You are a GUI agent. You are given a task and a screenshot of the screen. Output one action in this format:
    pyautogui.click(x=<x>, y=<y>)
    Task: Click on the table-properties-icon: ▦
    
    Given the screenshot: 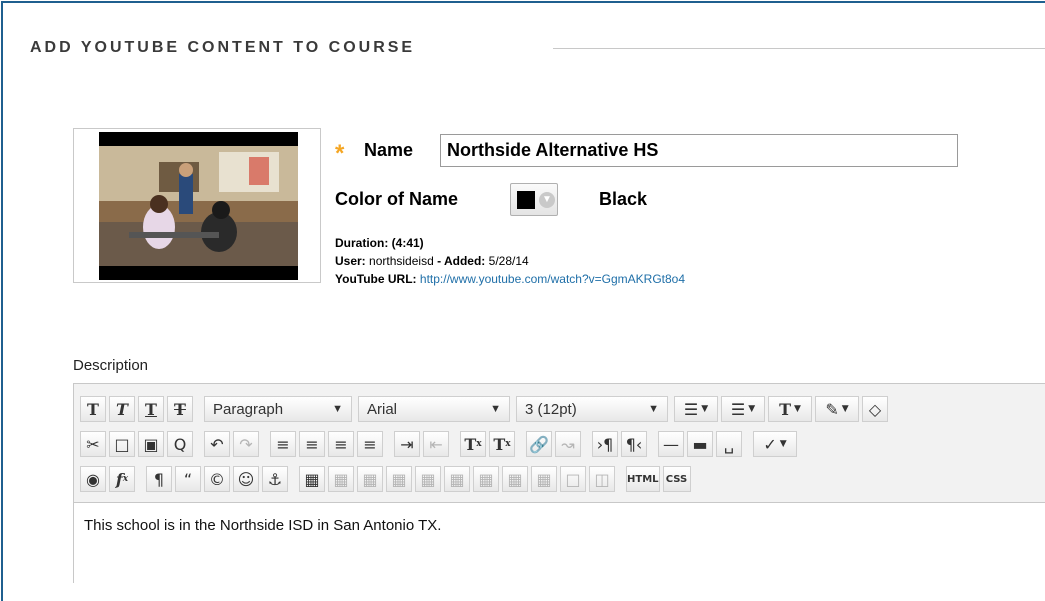 What is the action you would take?
    pyautogui.click(x=341, y=479)
    